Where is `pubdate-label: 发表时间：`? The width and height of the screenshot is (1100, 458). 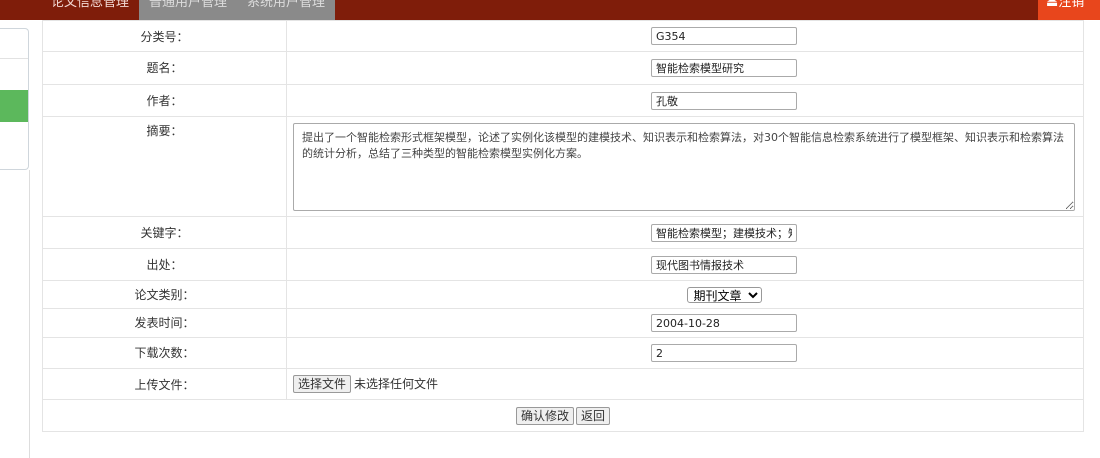 pubdate-label: 发表时间： is located at coordinates (164, 323).